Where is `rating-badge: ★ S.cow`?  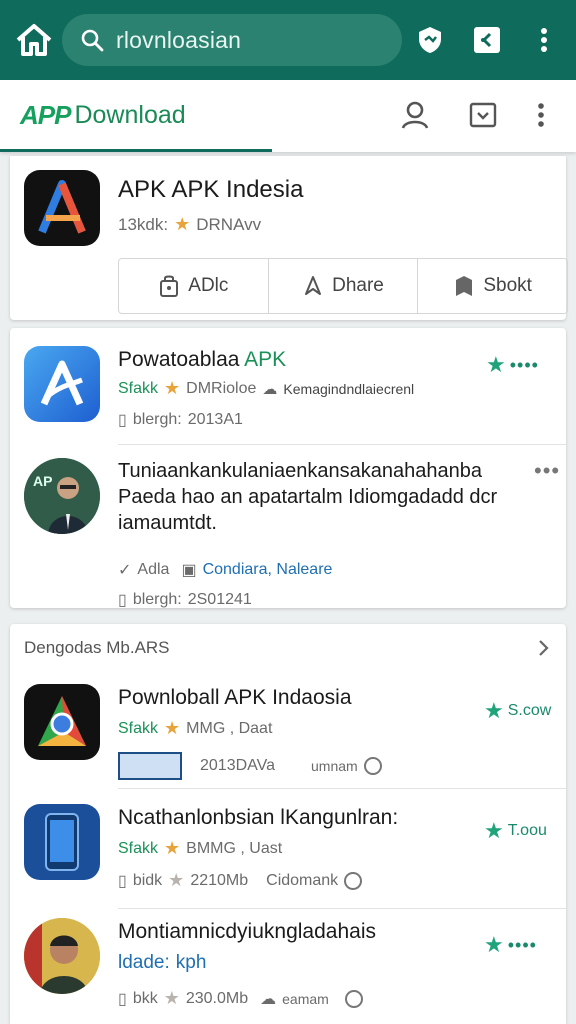 rating-badge: ★ S.cow is located at coordinates (517, 711).